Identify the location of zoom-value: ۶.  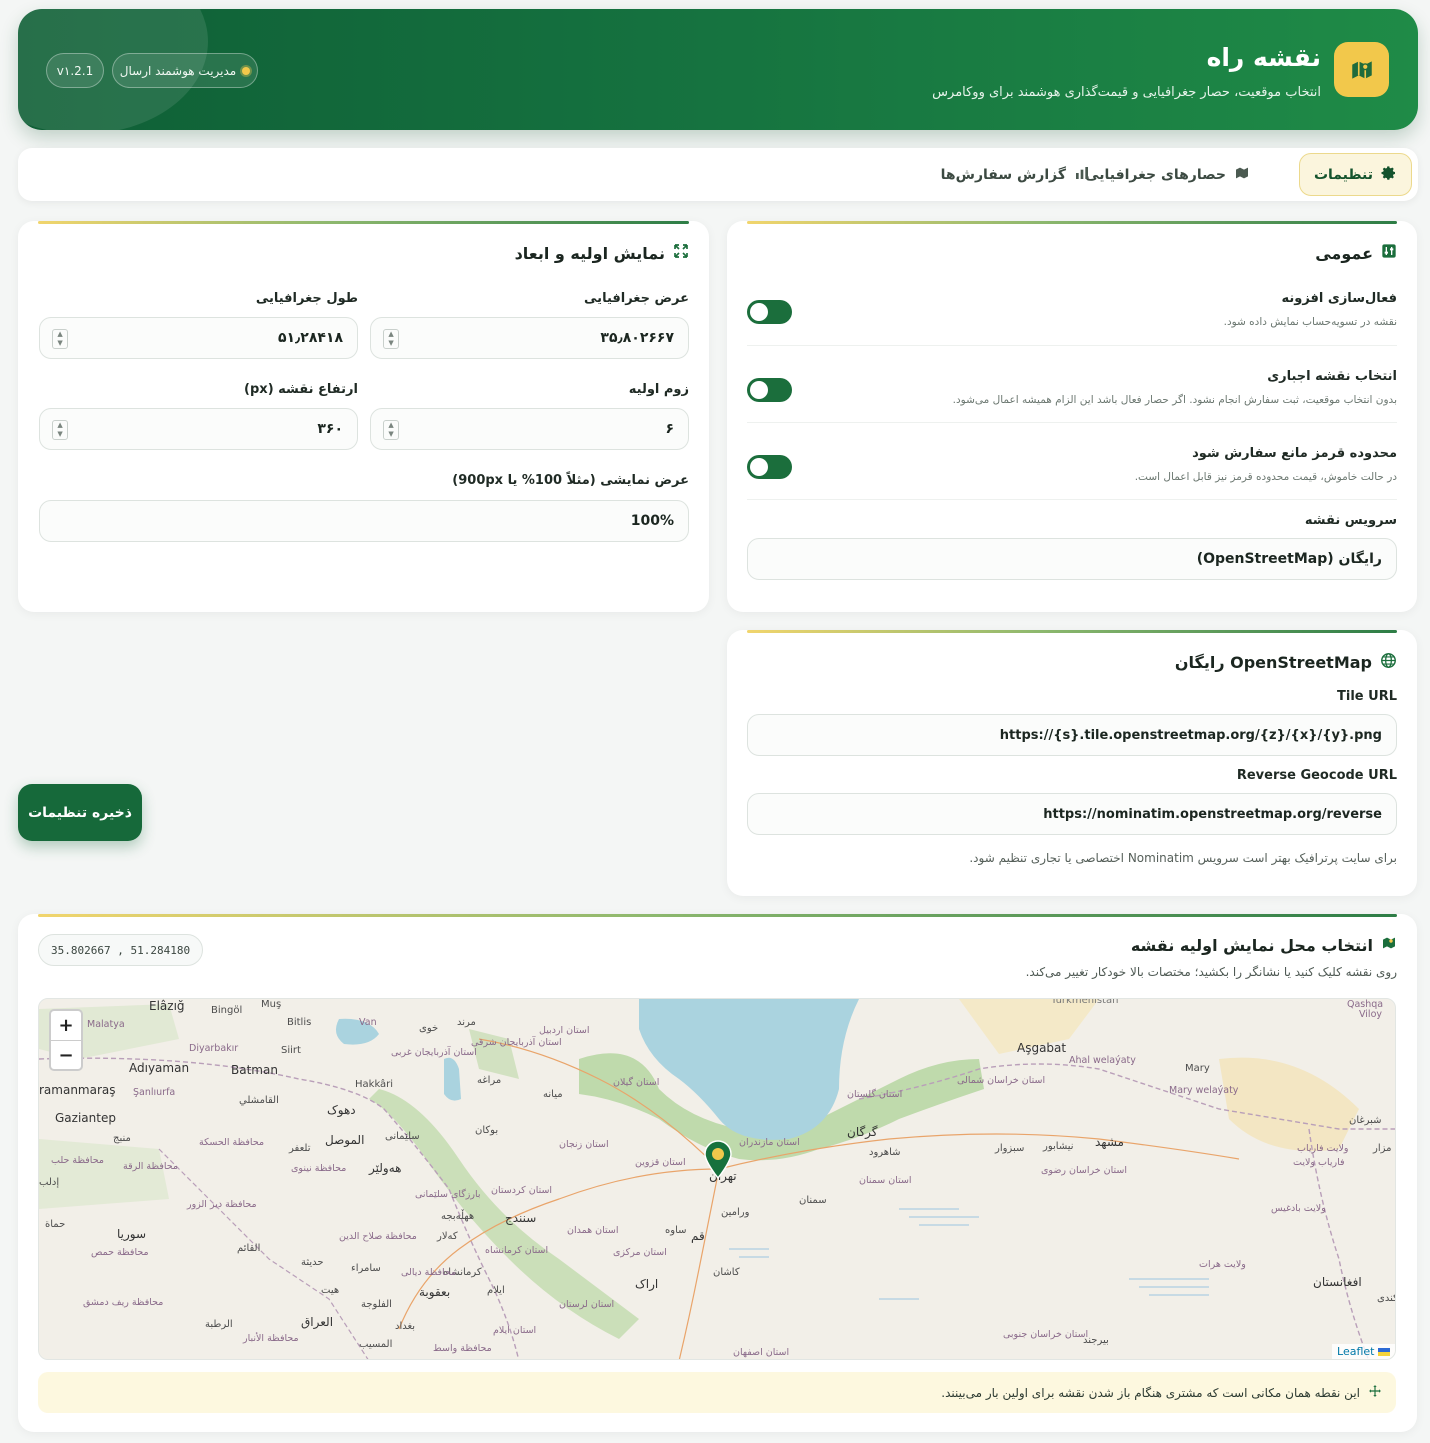
(669, 429).